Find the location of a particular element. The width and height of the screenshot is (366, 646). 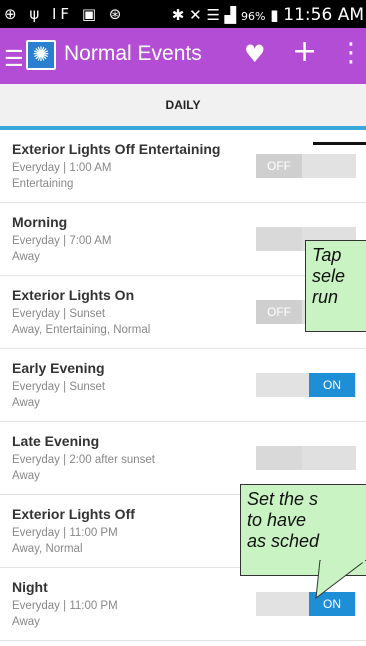

tab-bar: DAILY is located at coordinates (183, 107).